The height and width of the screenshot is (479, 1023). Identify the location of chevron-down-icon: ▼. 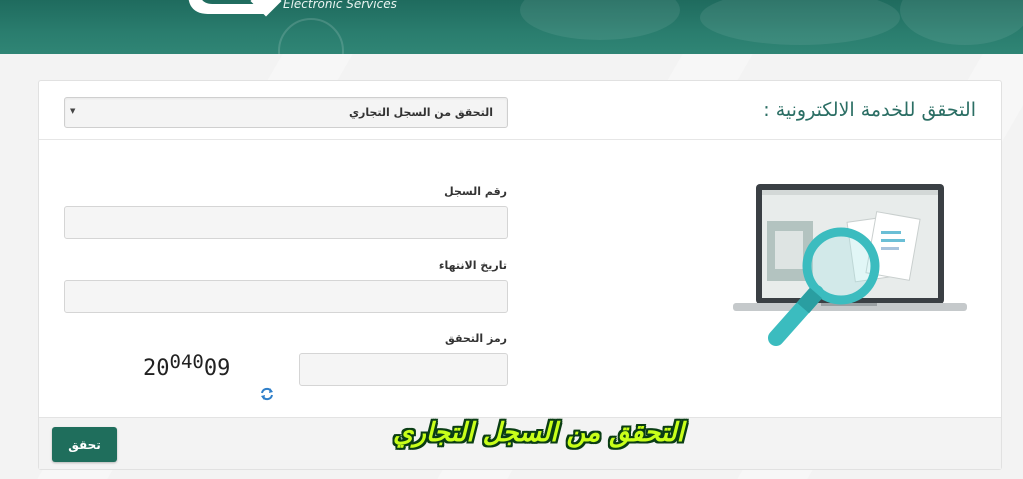
(73, 111).